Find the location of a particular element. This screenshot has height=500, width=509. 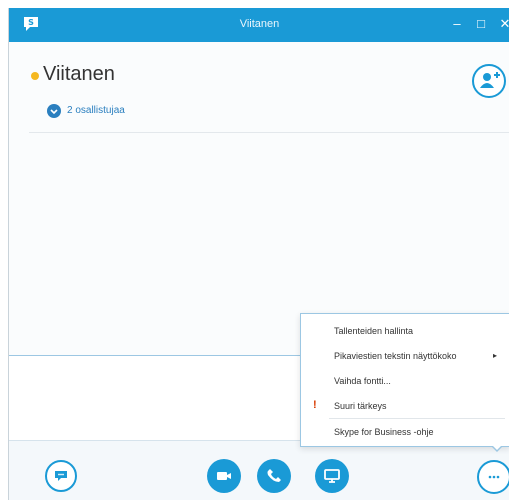

monitor-icon is located at coordinates (332, 476).